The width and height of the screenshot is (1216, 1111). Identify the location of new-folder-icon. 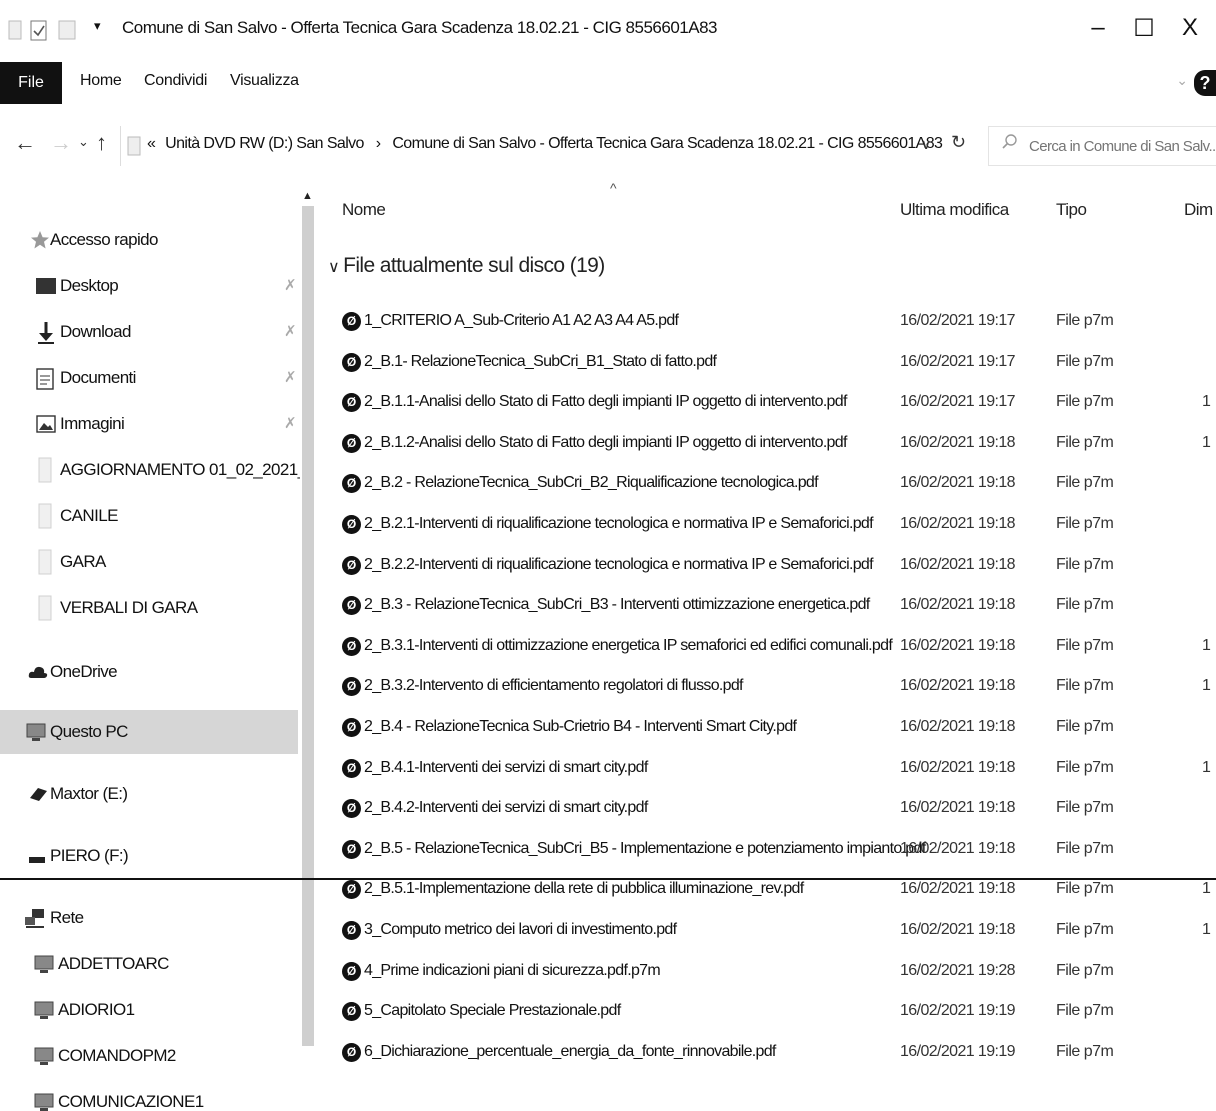
(67, 32).